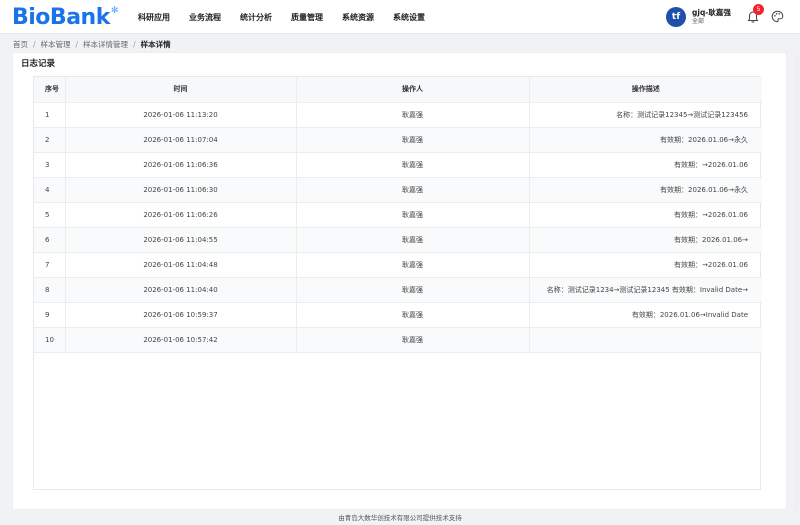 The height and width of the screenshot is (525, 800). What do you see at coordinates (645, 340) in the screenshot?
I see `cell-description` at bounding box center [645, 340].